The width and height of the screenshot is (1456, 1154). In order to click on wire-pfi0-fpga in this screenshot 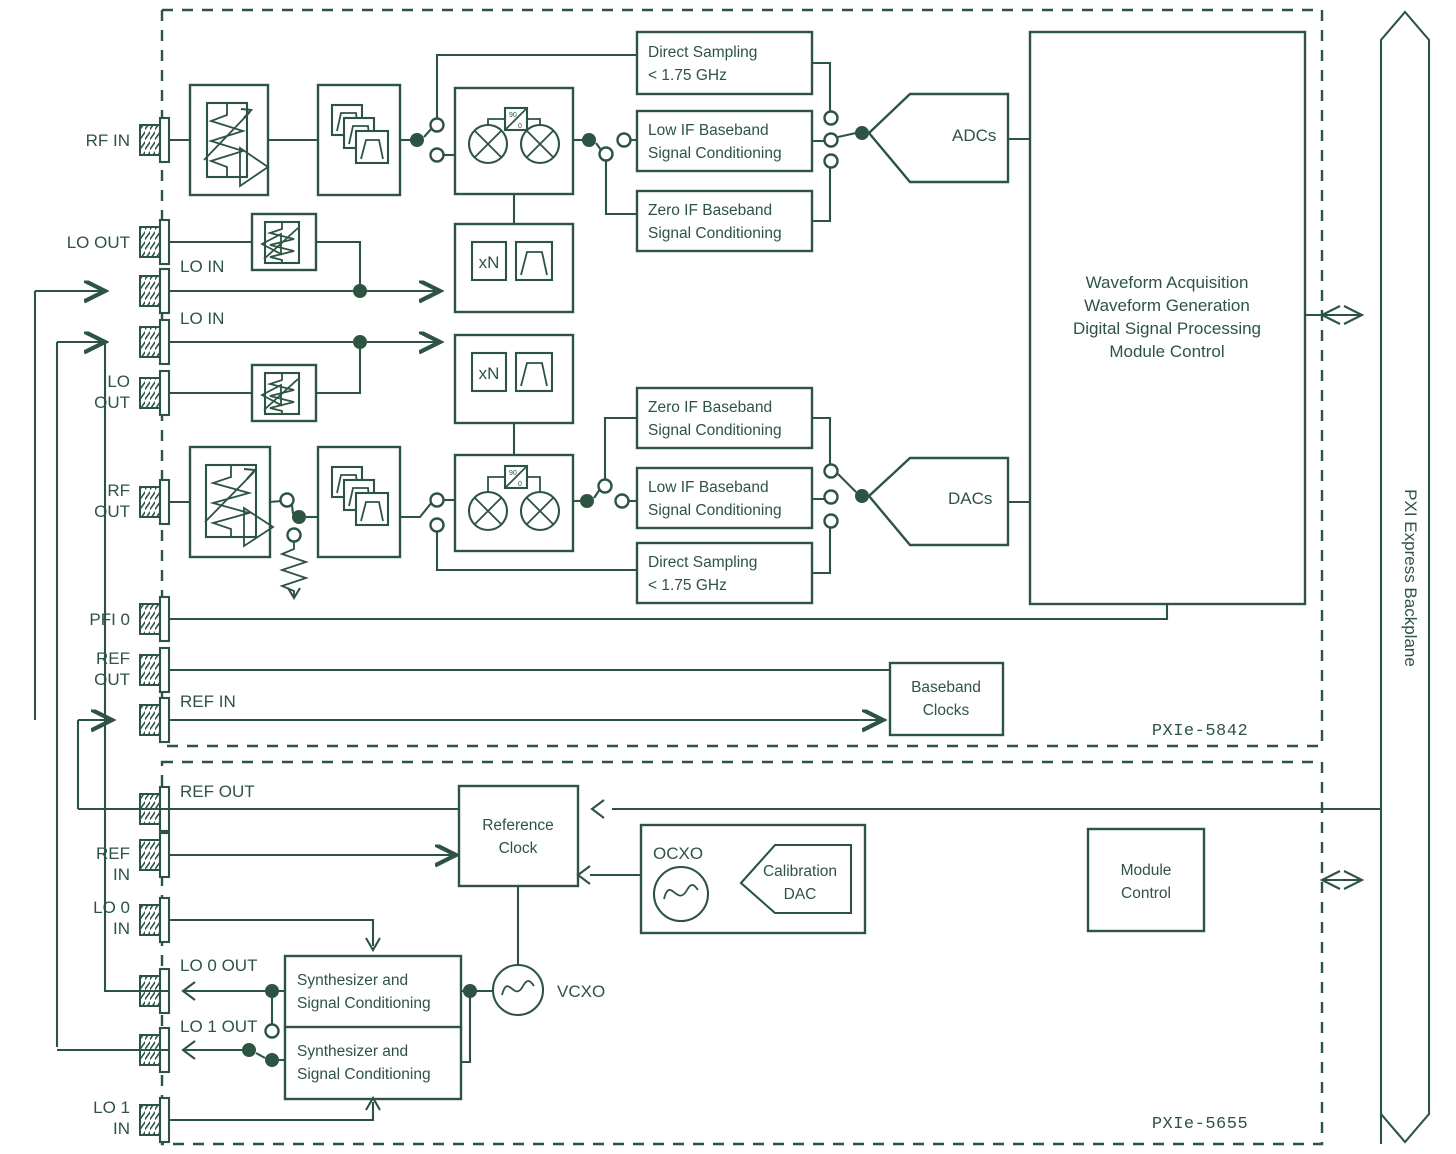, I will do `click(669, 612)`.